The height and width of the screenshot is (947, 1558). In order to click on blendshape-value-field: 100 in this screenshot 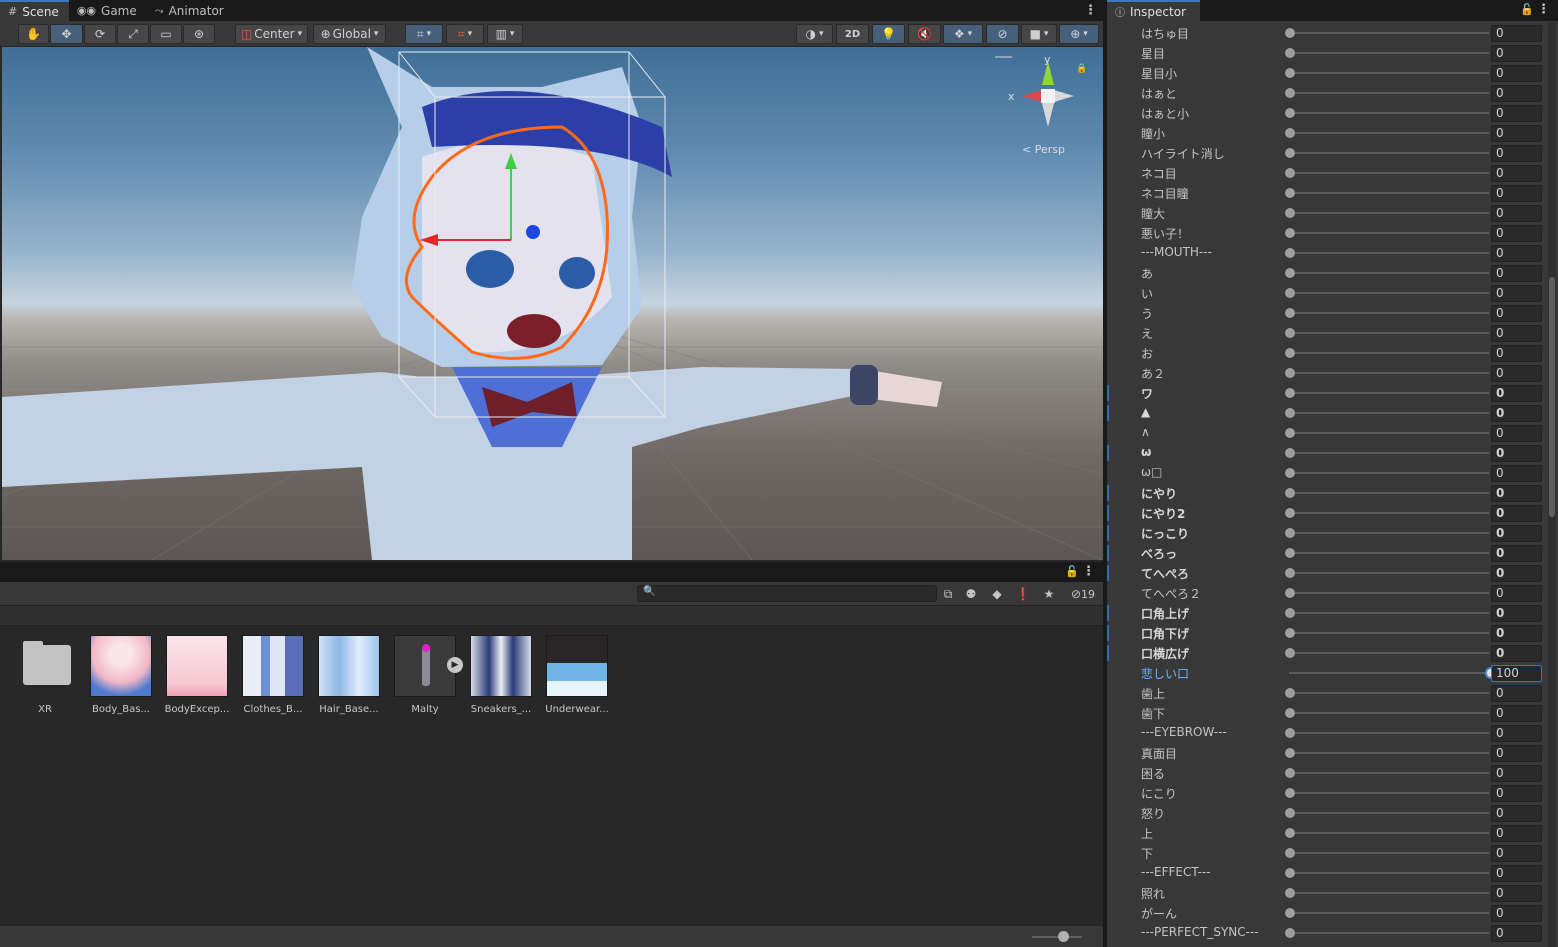, I will do `click(1516, 673)`.